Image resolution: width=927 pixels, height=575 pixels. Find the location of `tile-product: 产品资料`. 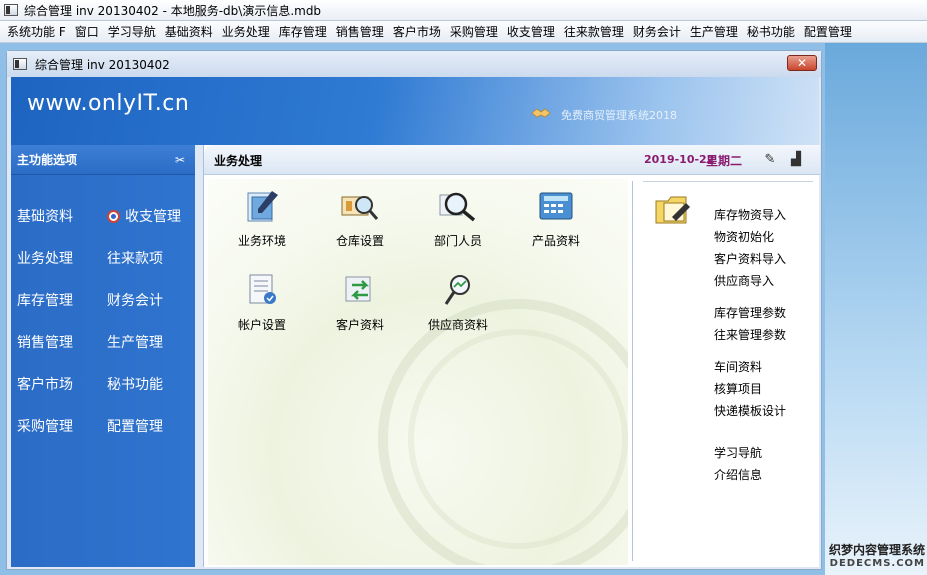

tile-product: 产品资料 is located at coordinates (556, 219).